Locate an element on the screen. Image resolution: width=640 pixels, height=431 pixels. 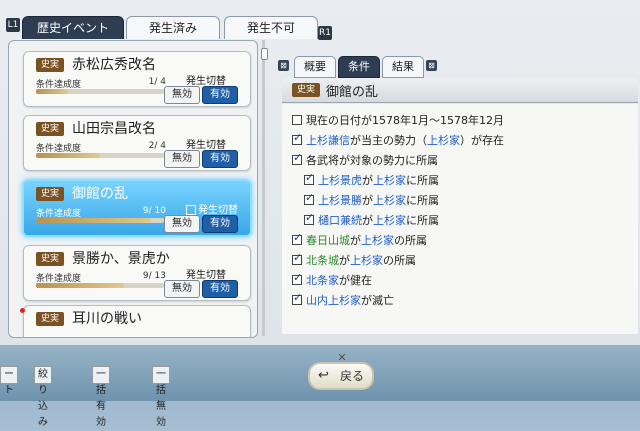
scrollbar-thumb is located at coordinates (264, 54).